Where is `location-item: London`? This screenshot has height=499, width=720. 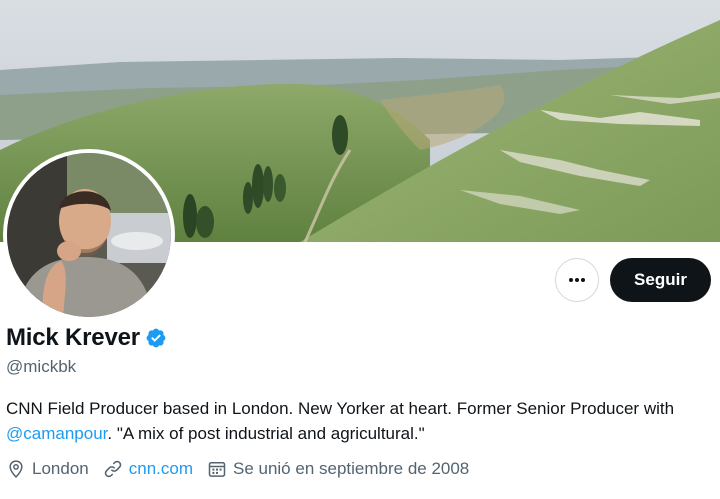
location-item: London is located at coordinates (47, 469).